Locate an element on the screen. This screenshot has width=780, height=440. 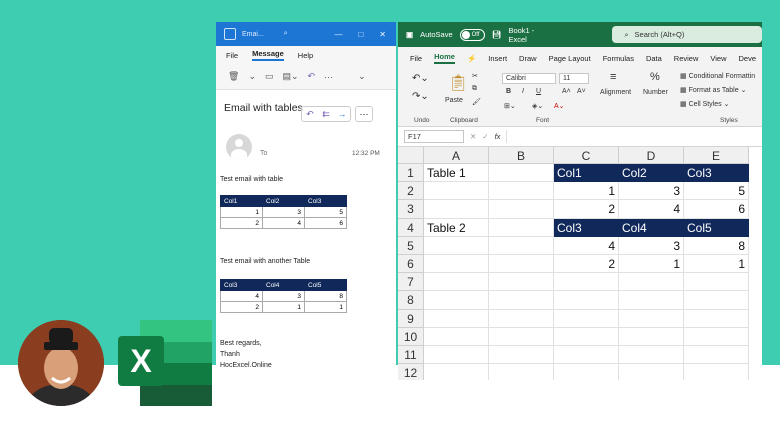
column-header-d: D is located at coordinates (651, 155).